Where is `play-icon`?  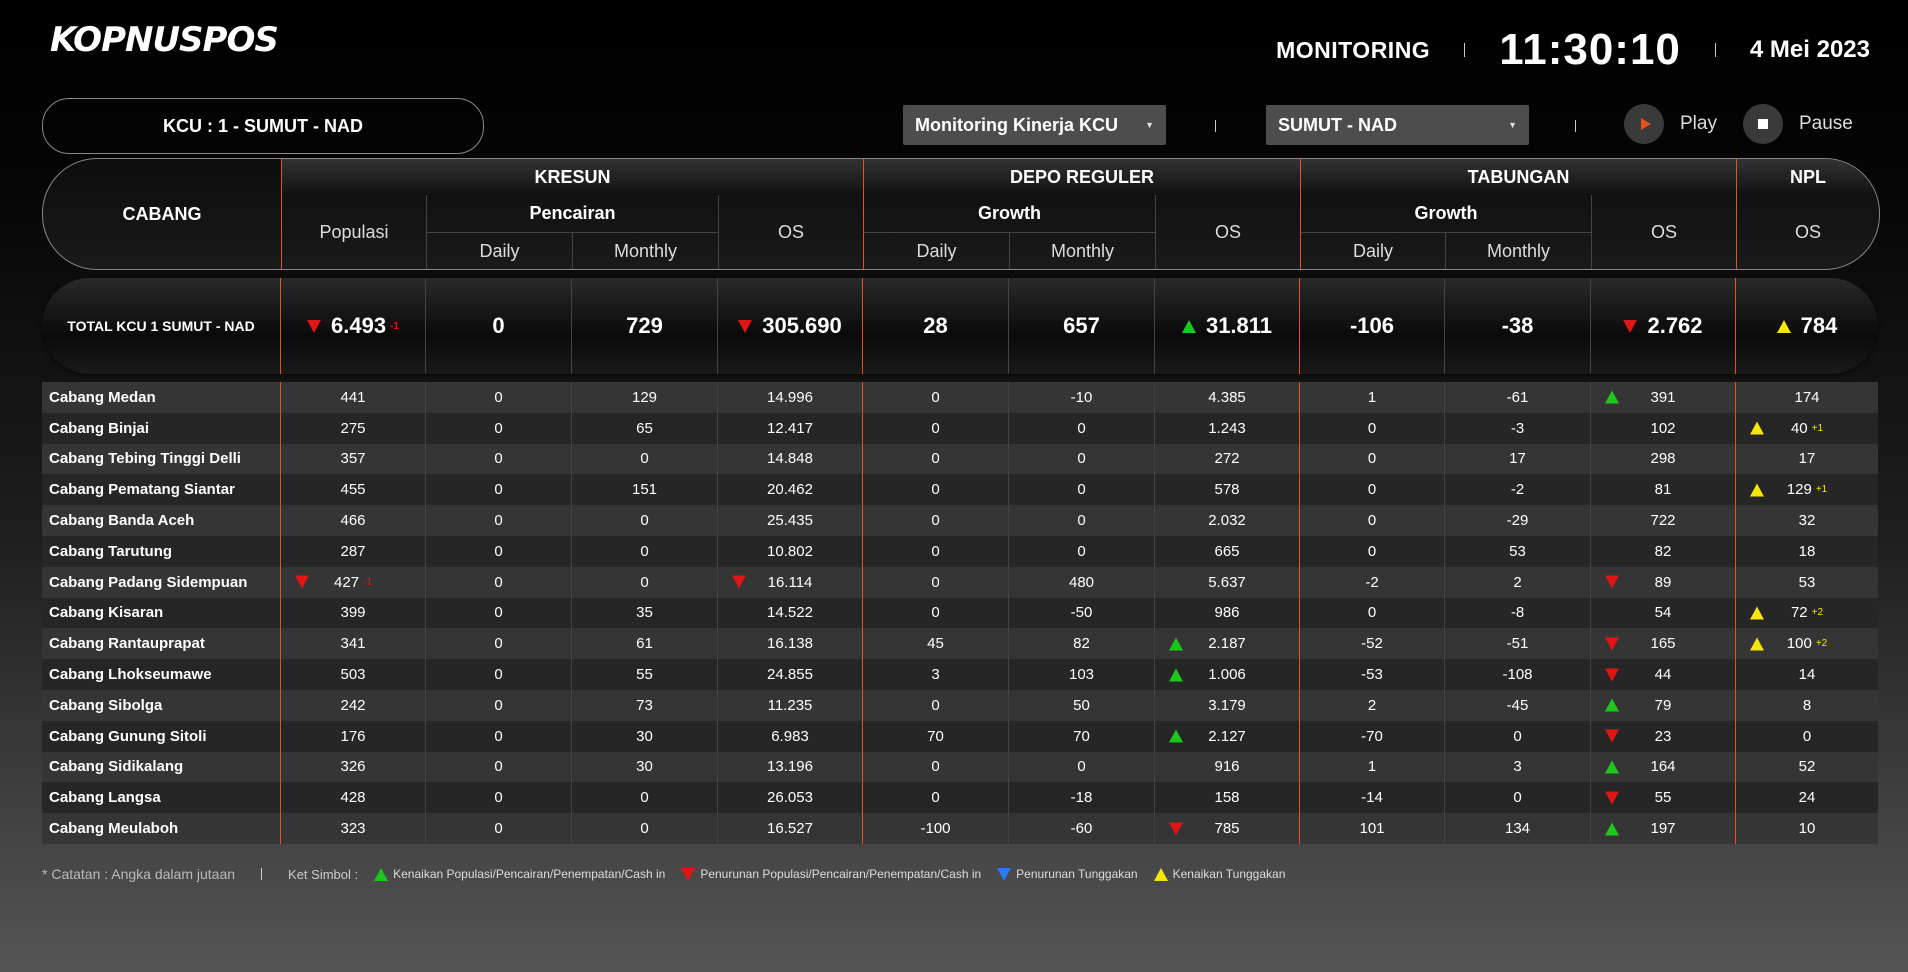 play-icon is located at coordinates (1644, 124).